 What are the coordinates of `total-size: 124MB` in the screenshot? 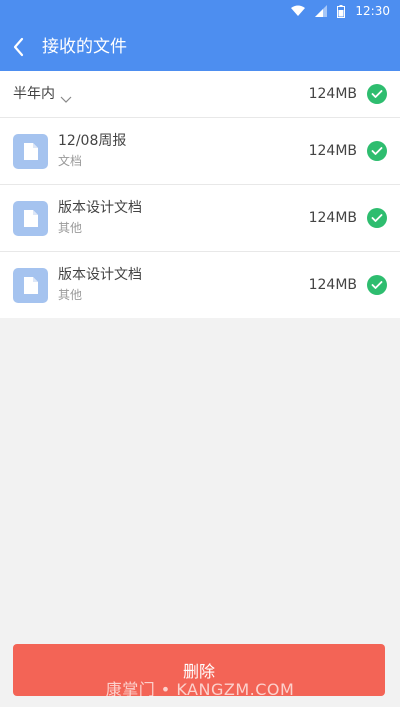 It's located at (332, 94).